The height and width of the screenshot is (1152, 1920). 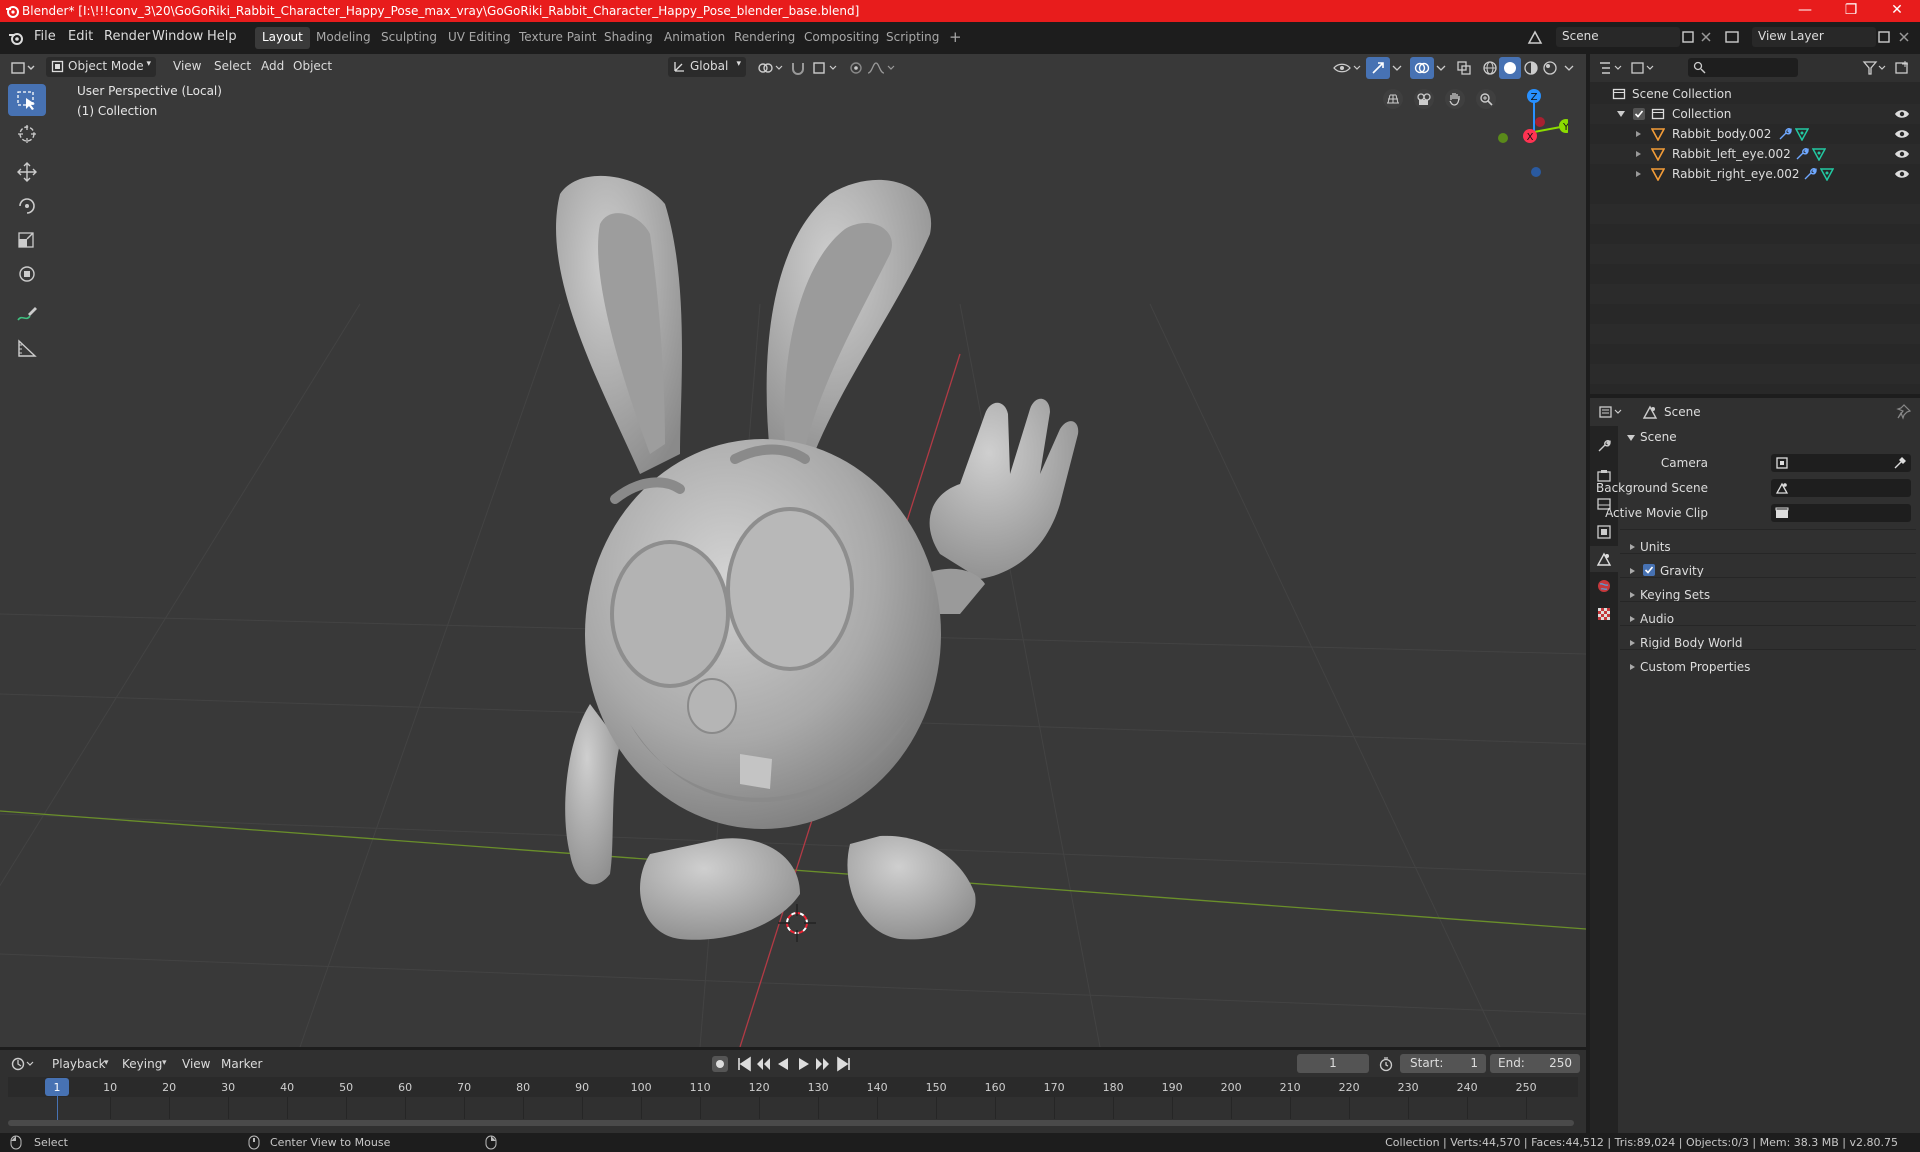 I want to click on panel-header-units: Units, so click(x=1655, y=547).